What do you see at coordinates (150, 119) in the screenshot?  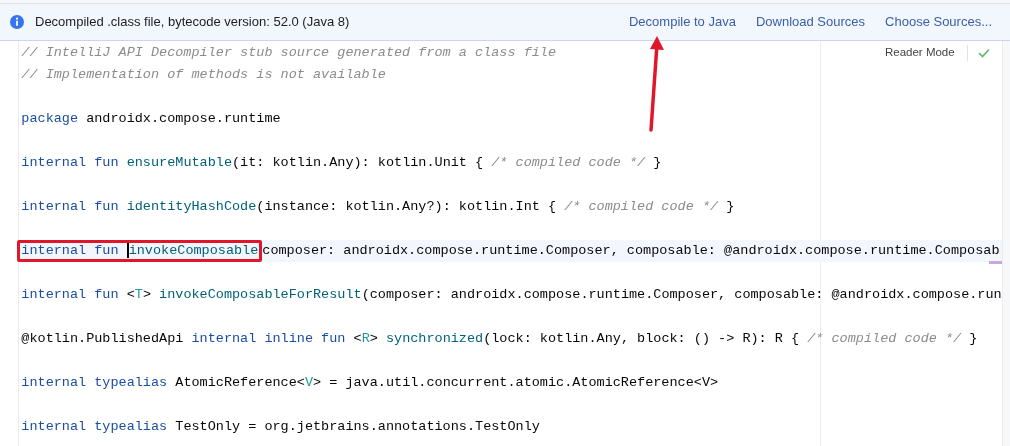 I see `code-line: package androidx.compose.runtime` at bounding box center [150, 119].